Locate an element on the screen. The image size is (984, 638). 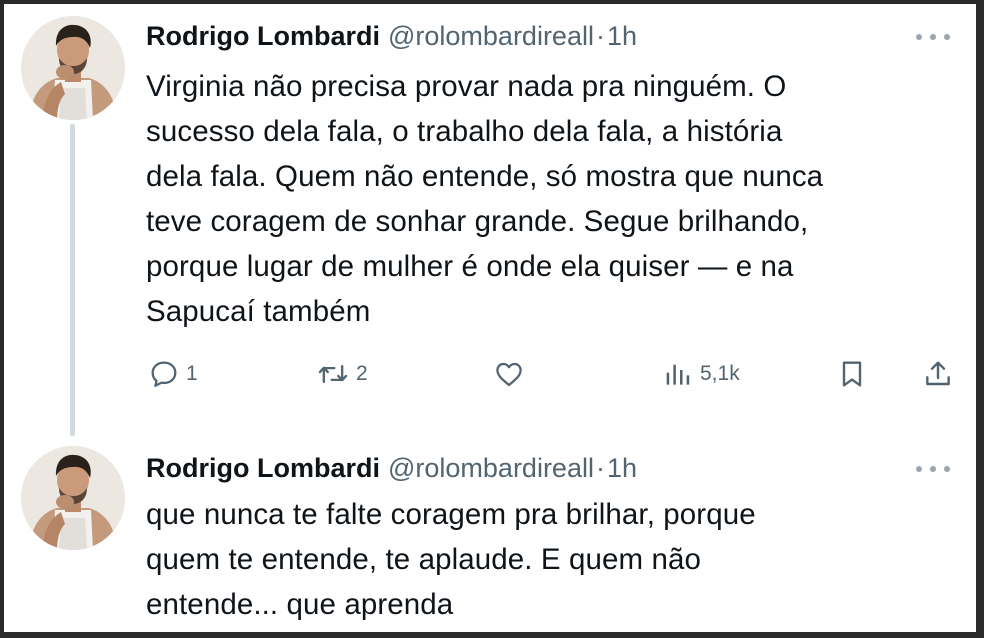
views-chart-icon is located at coordinates (678, 374).